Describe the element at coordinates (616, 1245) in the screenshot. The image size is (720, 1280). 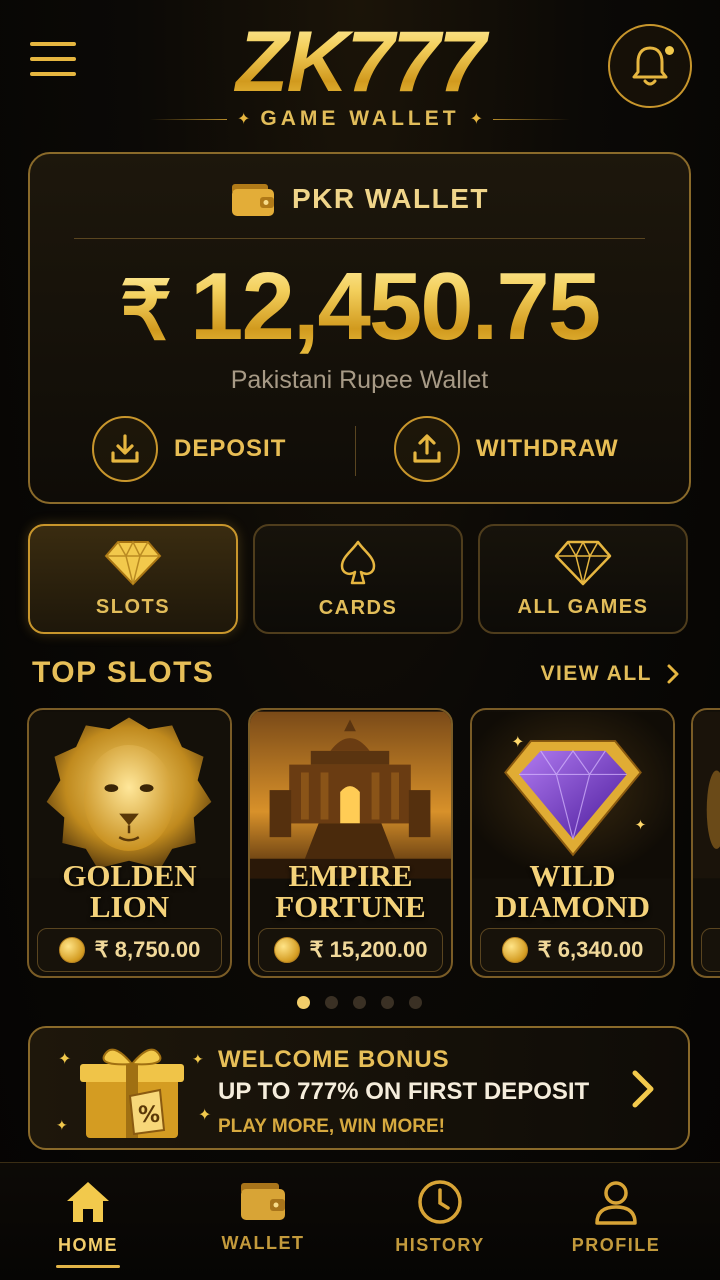
I see `nav-label: PROFILE` at that location.